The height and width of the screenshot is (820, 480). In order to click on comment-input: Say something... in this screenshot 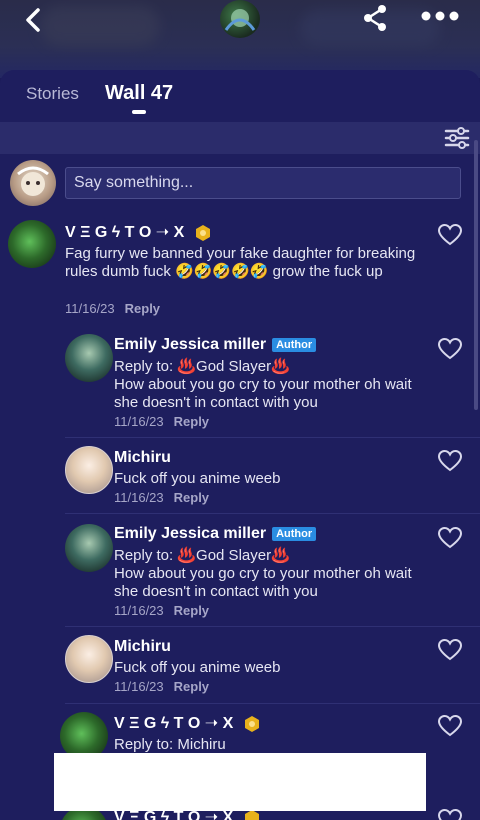, I will do `click(263, 183)`.